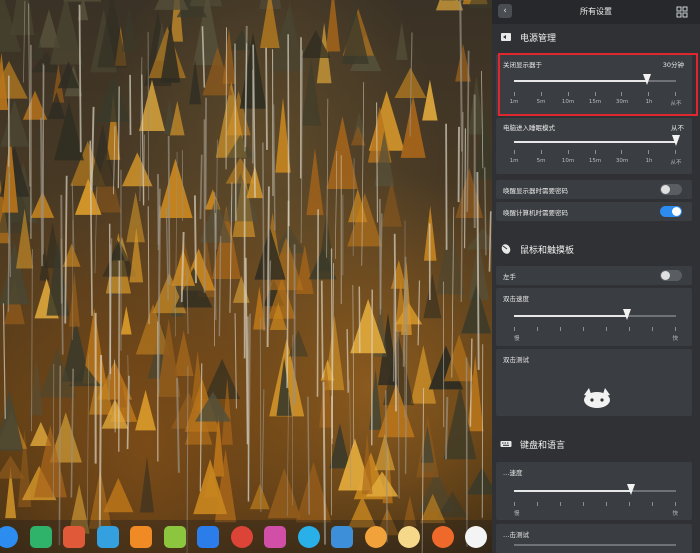 The height and width of the screenshot is (553, 700). Describe the element at coordinates (595, 316) in the screenshot. I see `double-click-speed-slider` at that location.